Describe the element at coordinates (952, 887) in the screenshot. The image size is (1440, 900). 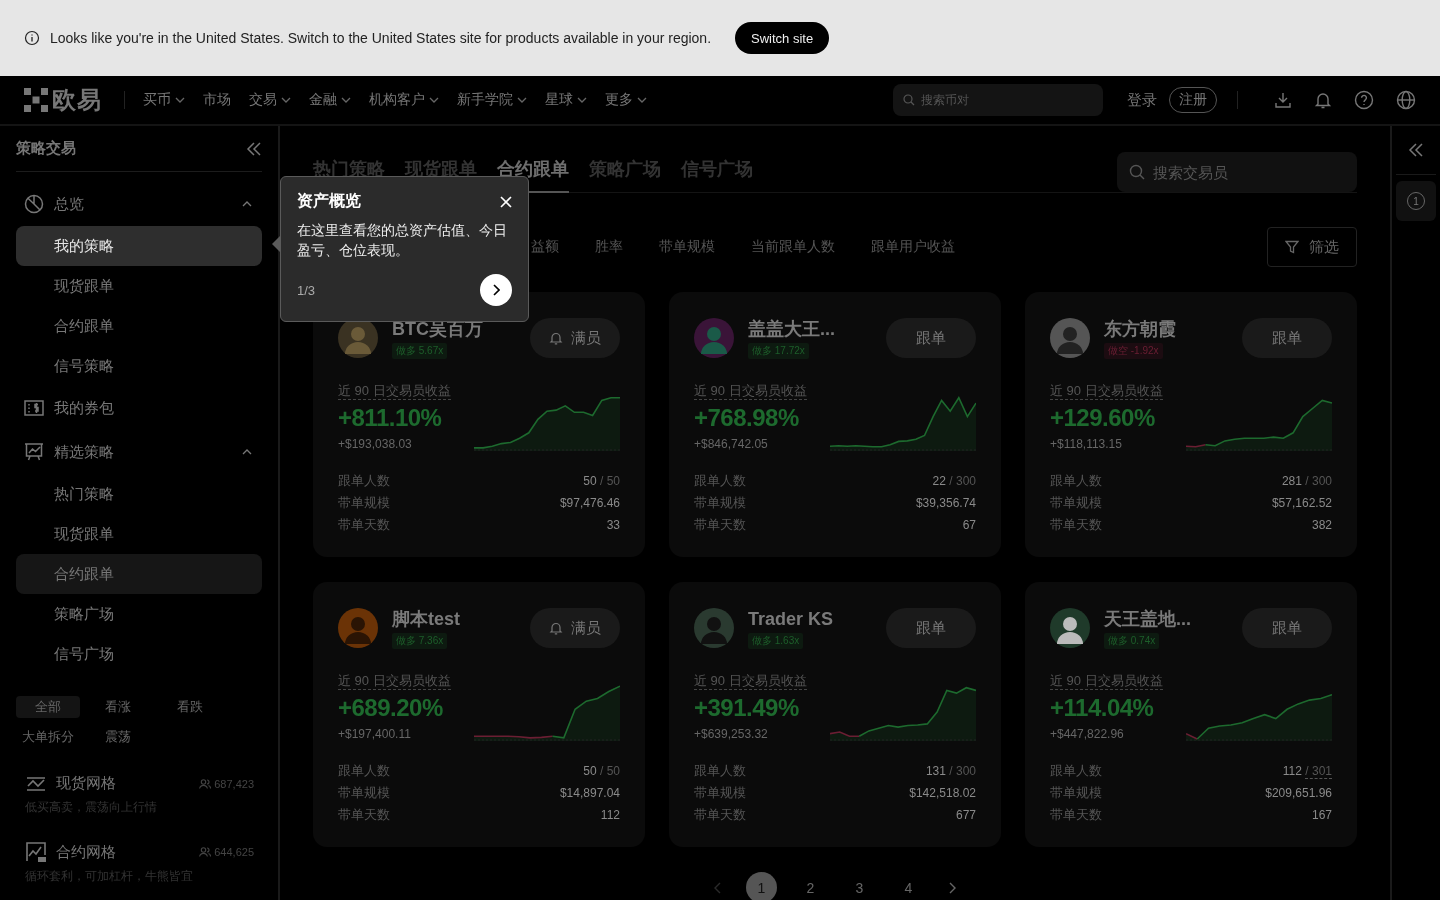
I see `chevron-right-icon` at that location.